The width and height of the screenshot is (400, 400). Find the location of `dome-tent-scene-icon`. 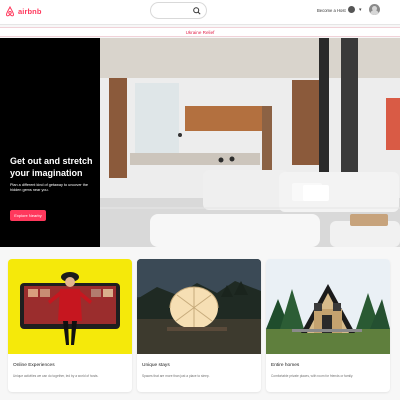

dome-tent-scene-icon is located at coordinates (199, 306).